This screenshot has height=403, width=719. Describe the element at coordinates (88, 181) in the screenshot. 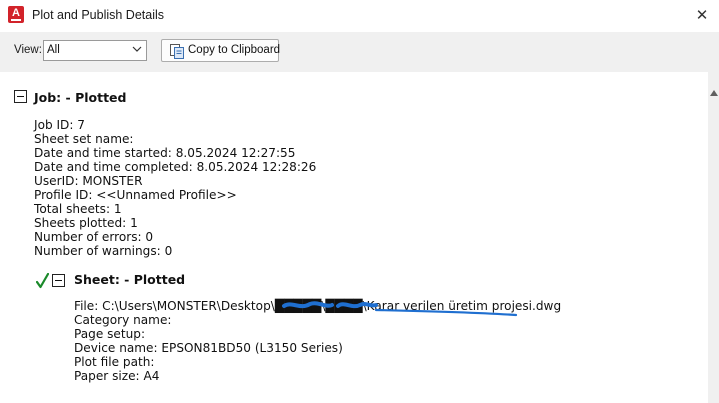

I see `user-id: UserID: MONSTER` at that location.